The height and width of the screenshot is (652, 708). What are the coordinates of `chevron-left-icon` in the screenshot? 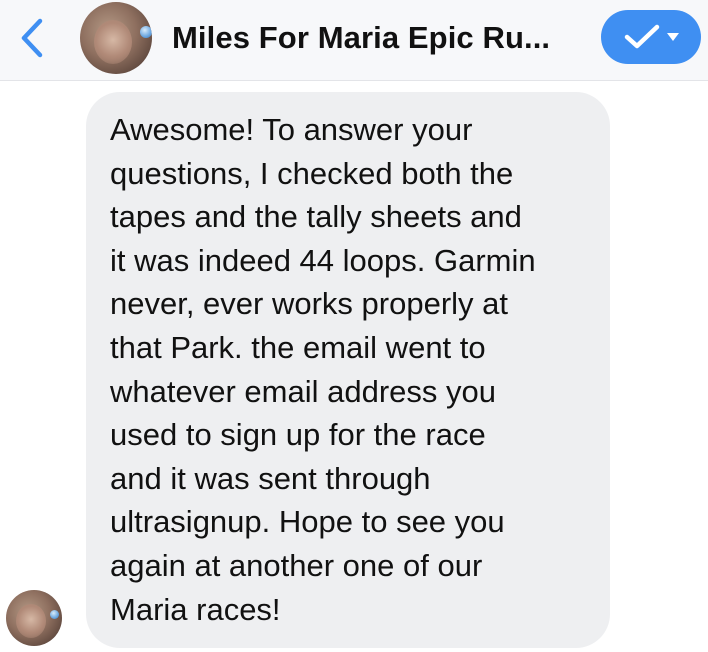 It's located at (32, 38).